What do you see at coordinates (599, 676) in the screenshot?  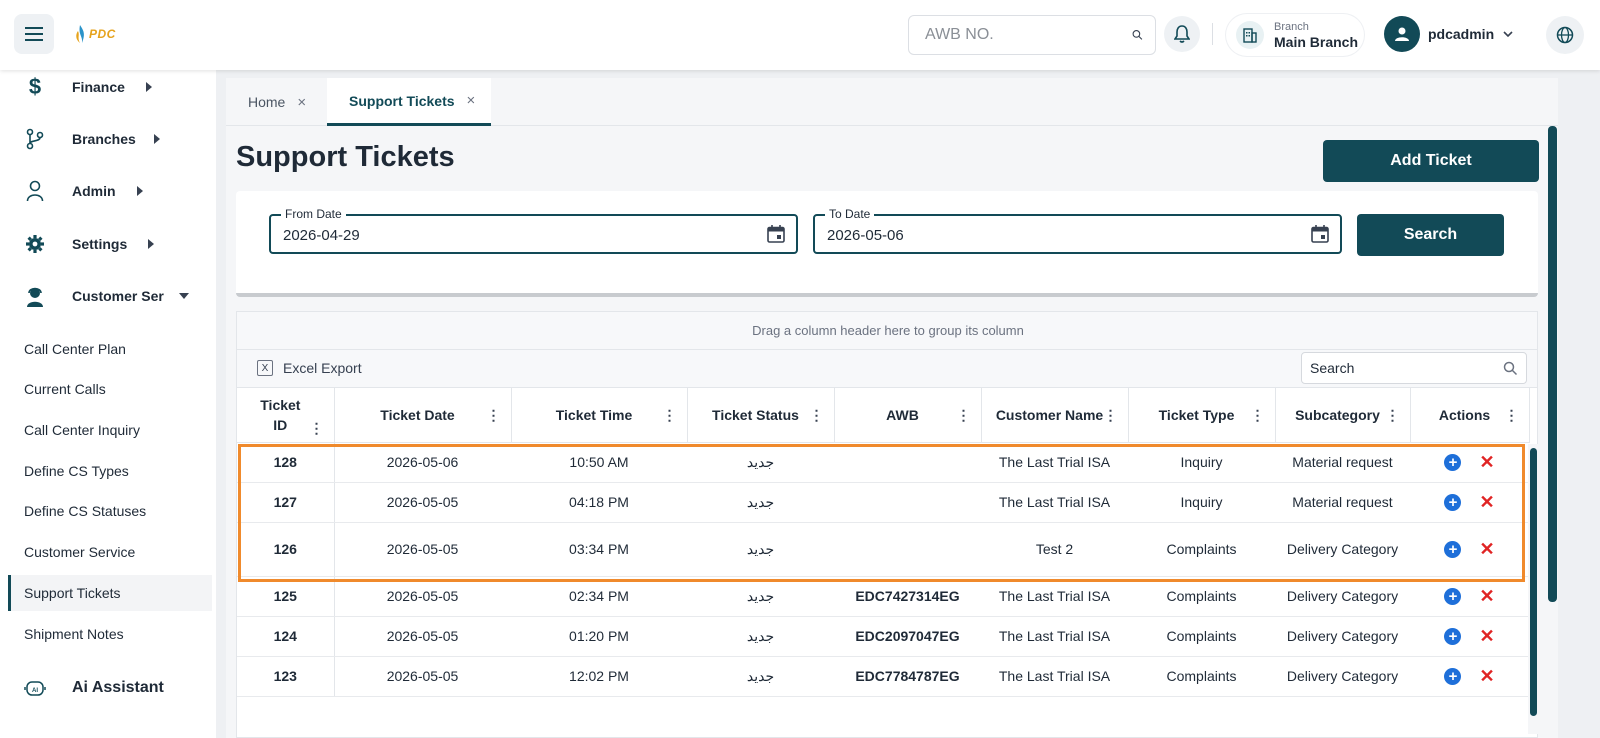 I see `cell-ticket-time: 12:02 PM` at bounding box center [599, 676].